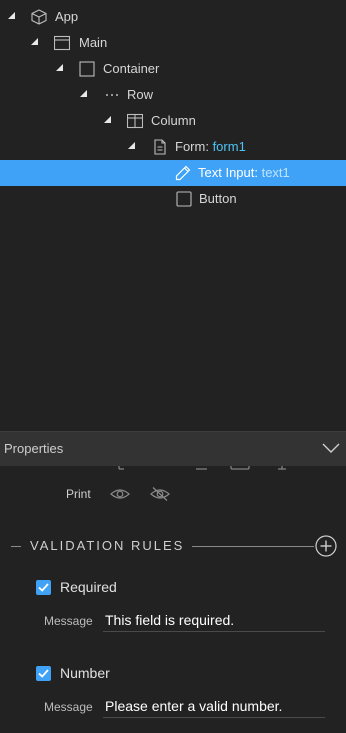 This screenshot has height=733, width=346. What do you see at coordinates (184, 199) in the screenshot?
I see `checkbox-icon` at bounding box center [184, 199].